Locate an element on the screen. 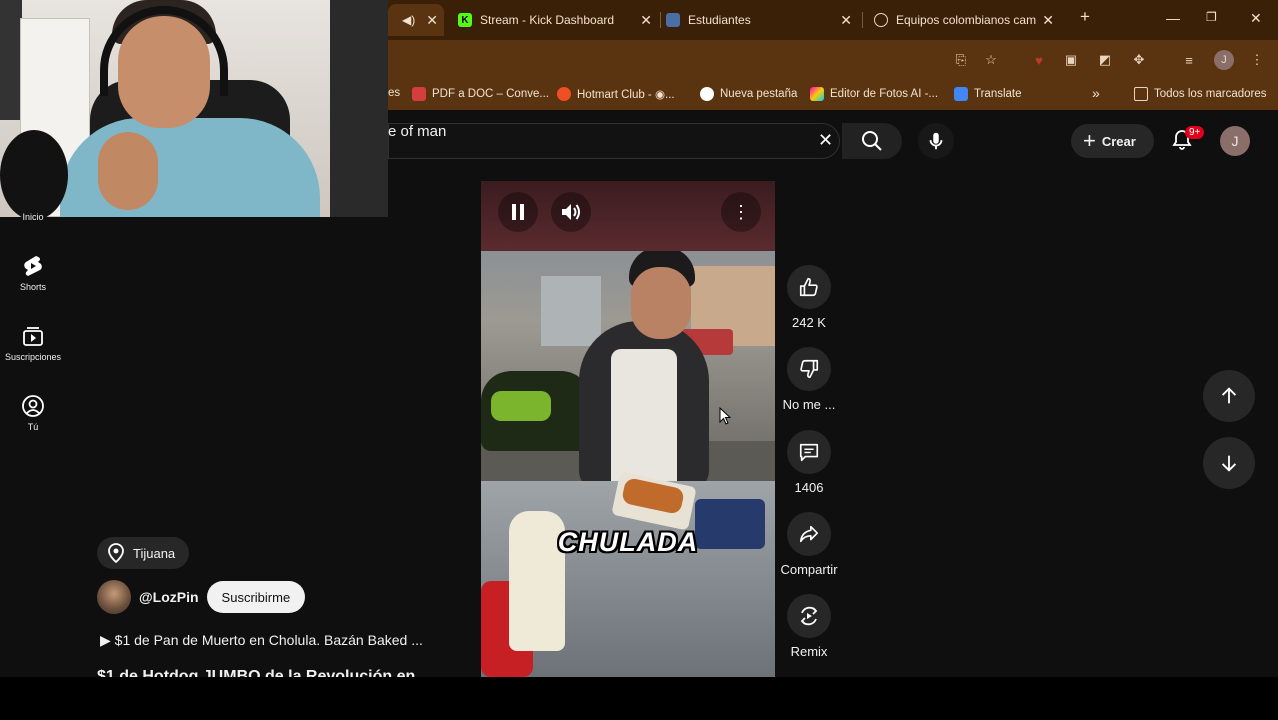  plus-icon: + is located at coordinates (1089, 140).